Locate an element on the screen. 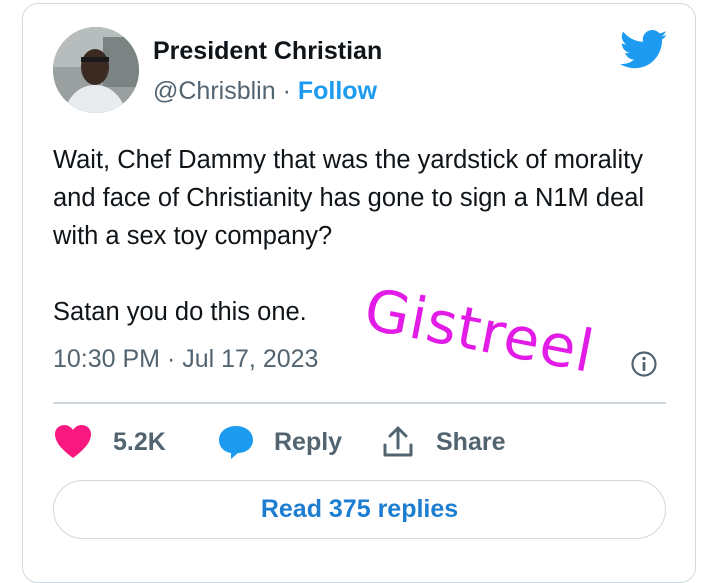 Image resolution: width=720 pixels, height=583 pixels. twitter-bird-icon is located at coordinates (644, 50).